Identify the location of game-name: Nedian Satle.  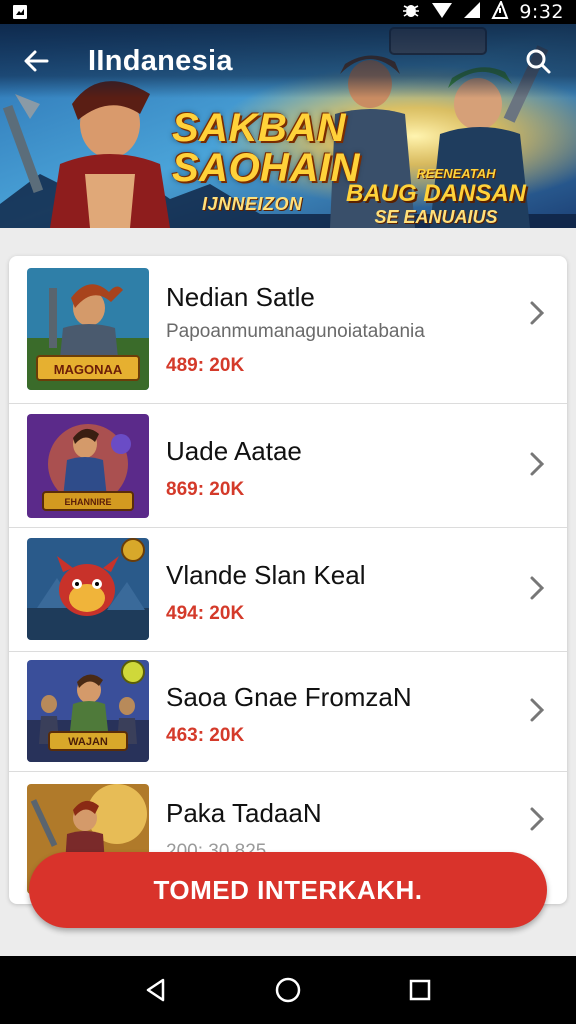
(240, 297).